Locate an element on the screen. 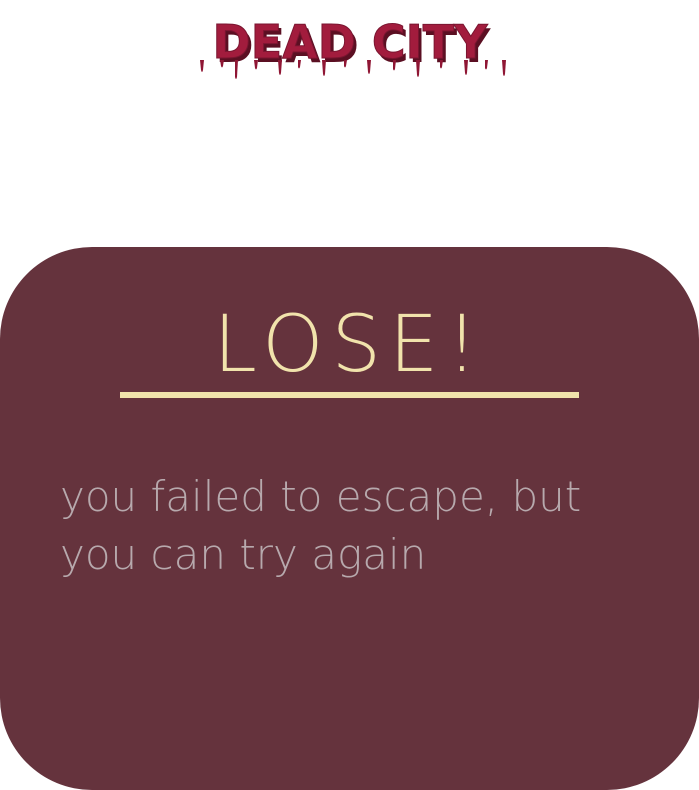 The image size is (699, 790). title-divider is located at coordinates (349, 395).